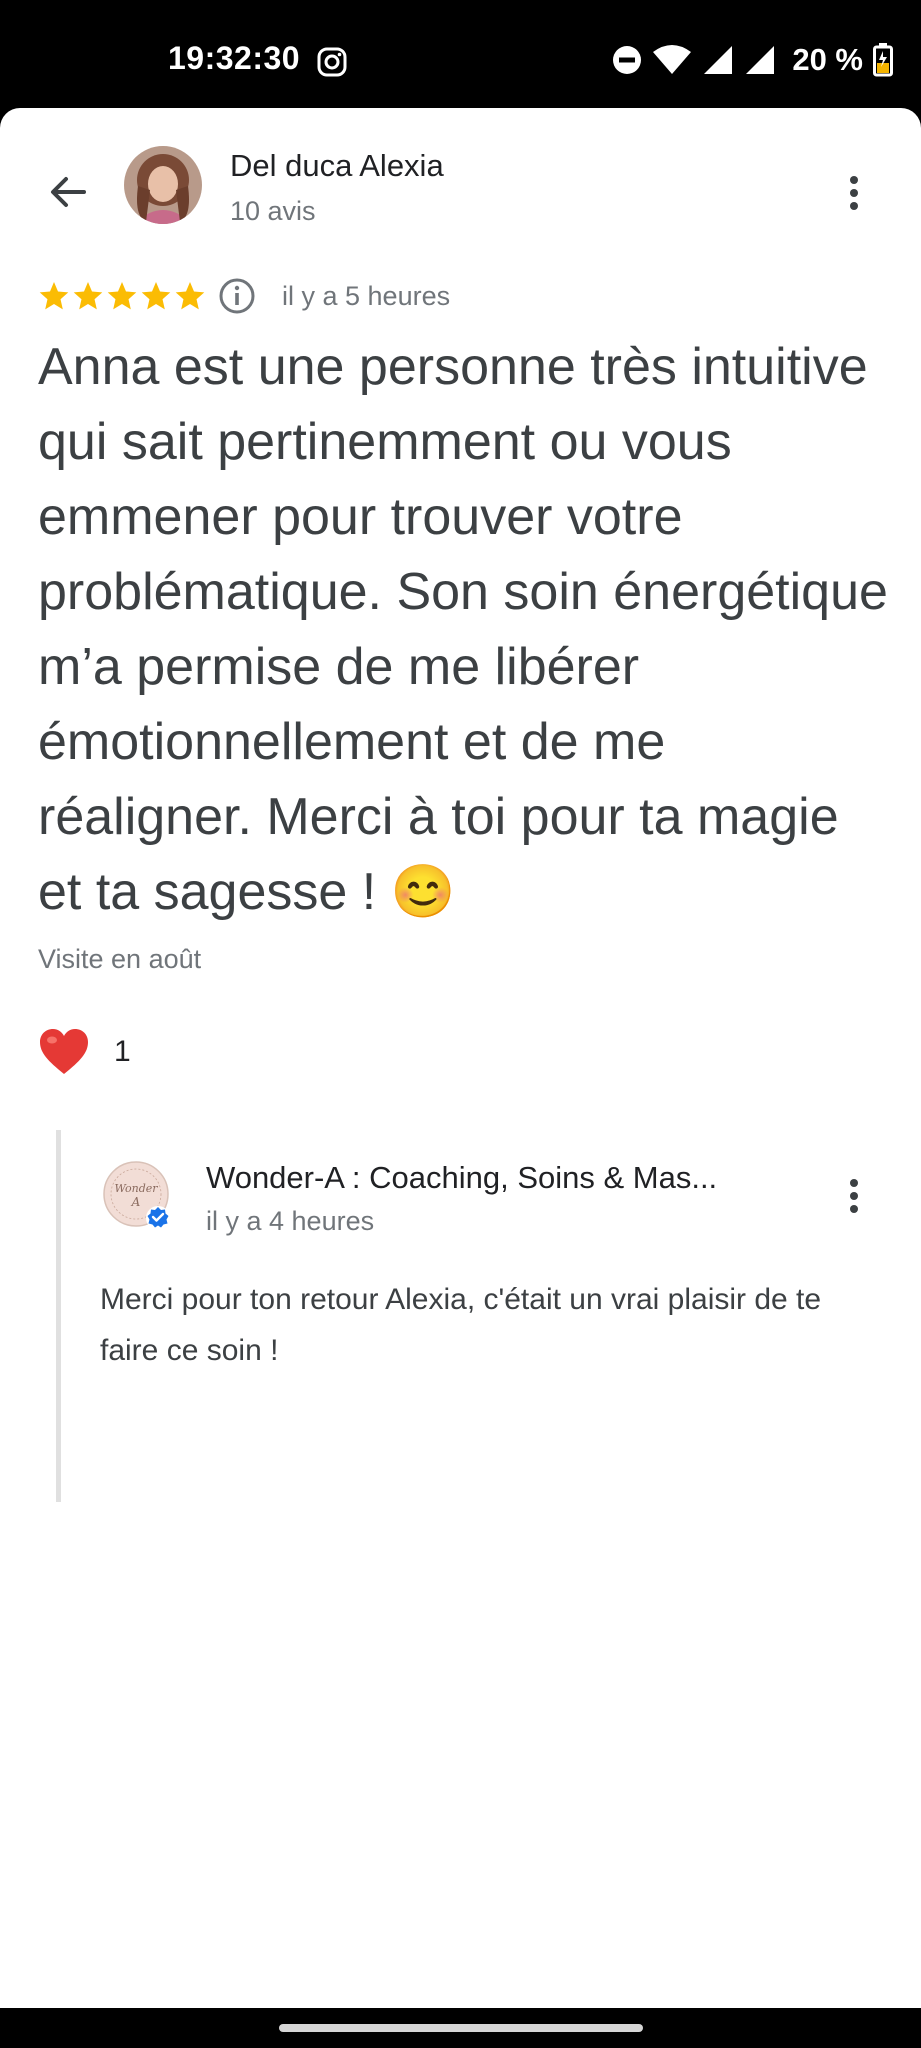  I want to click on author-avatar, so click(163, 185).